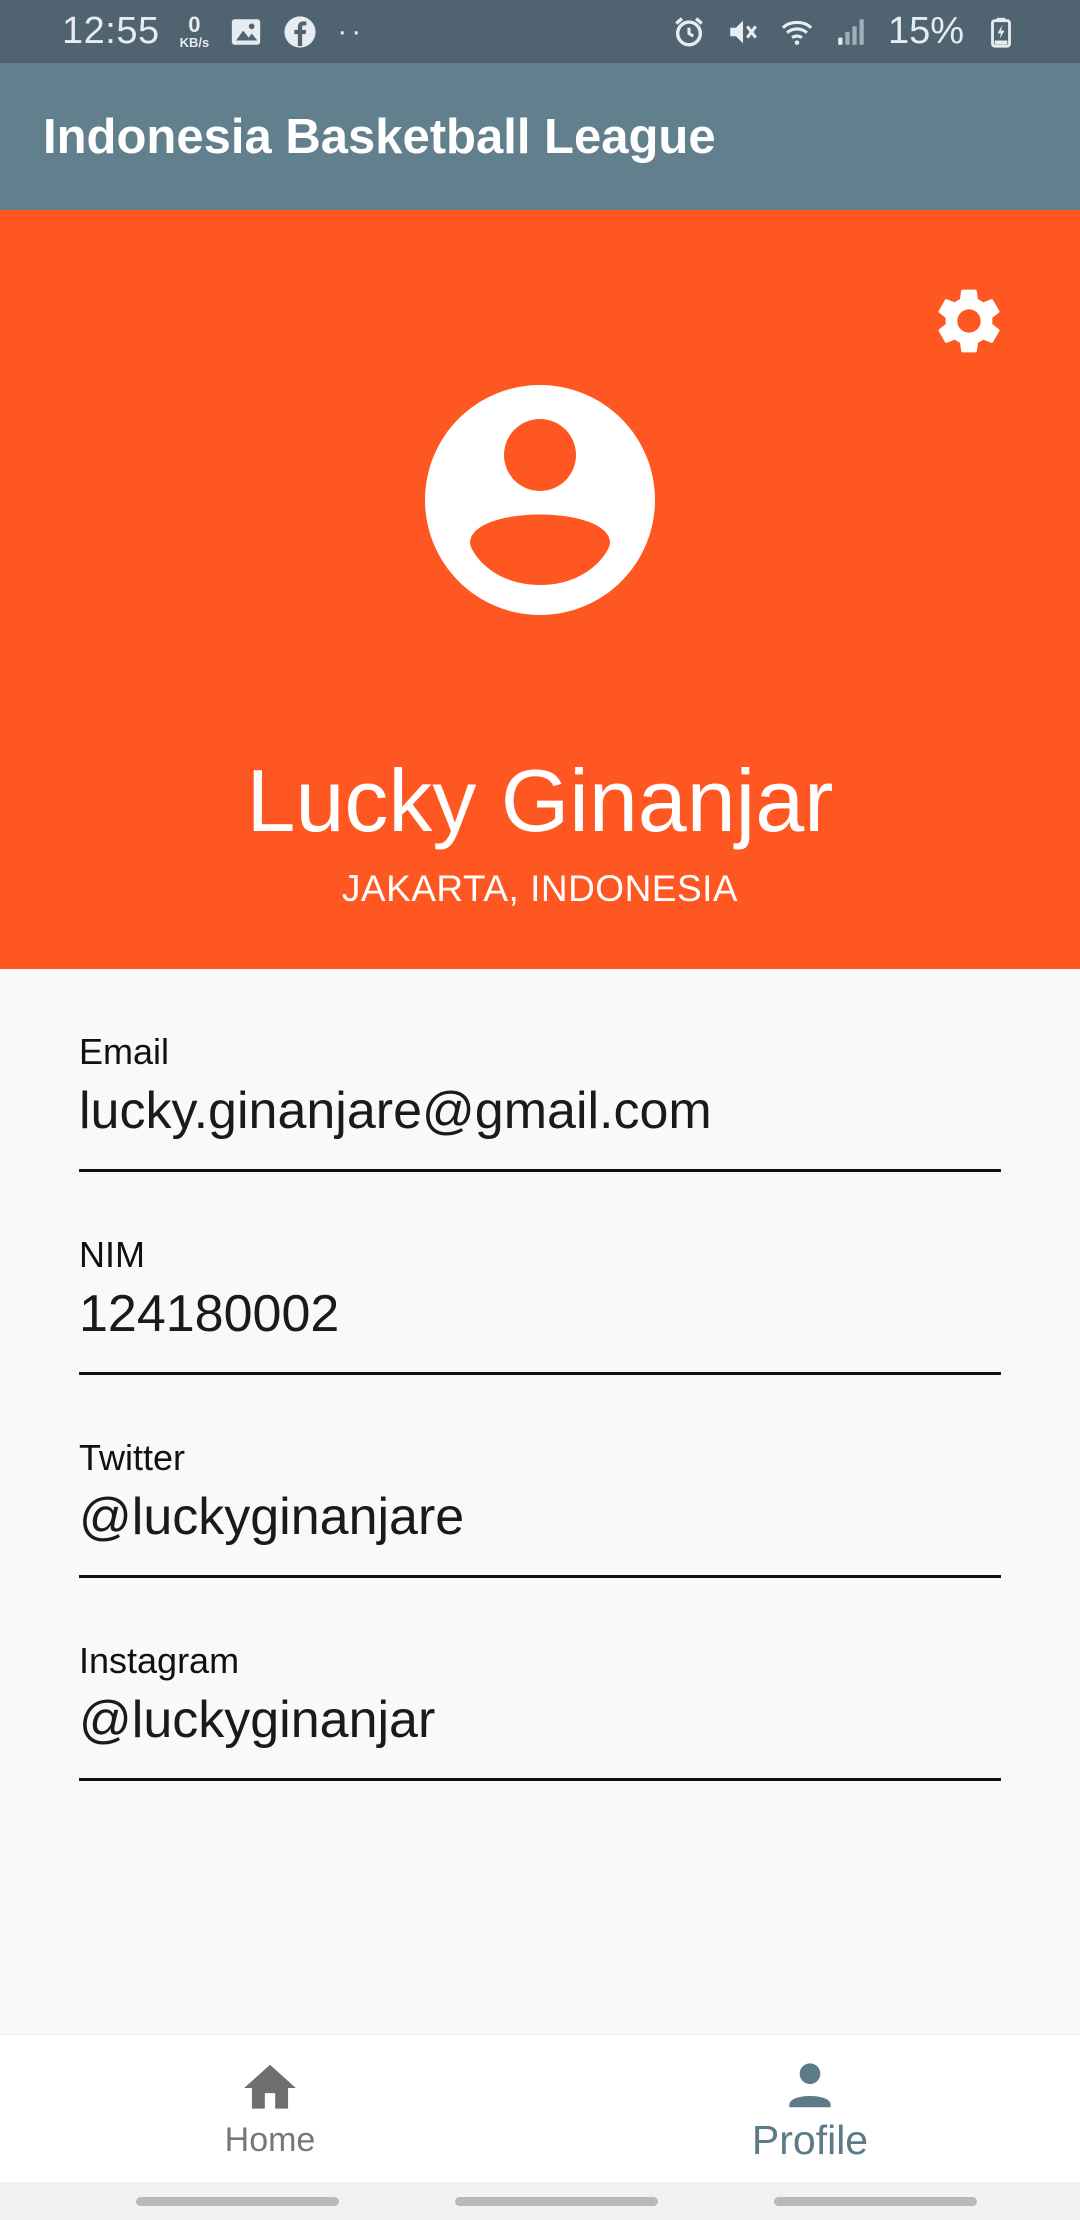 The width and height of the screenshot is (1080, 2220). I want to click on system-navigation-bar, so click(540, 2201).